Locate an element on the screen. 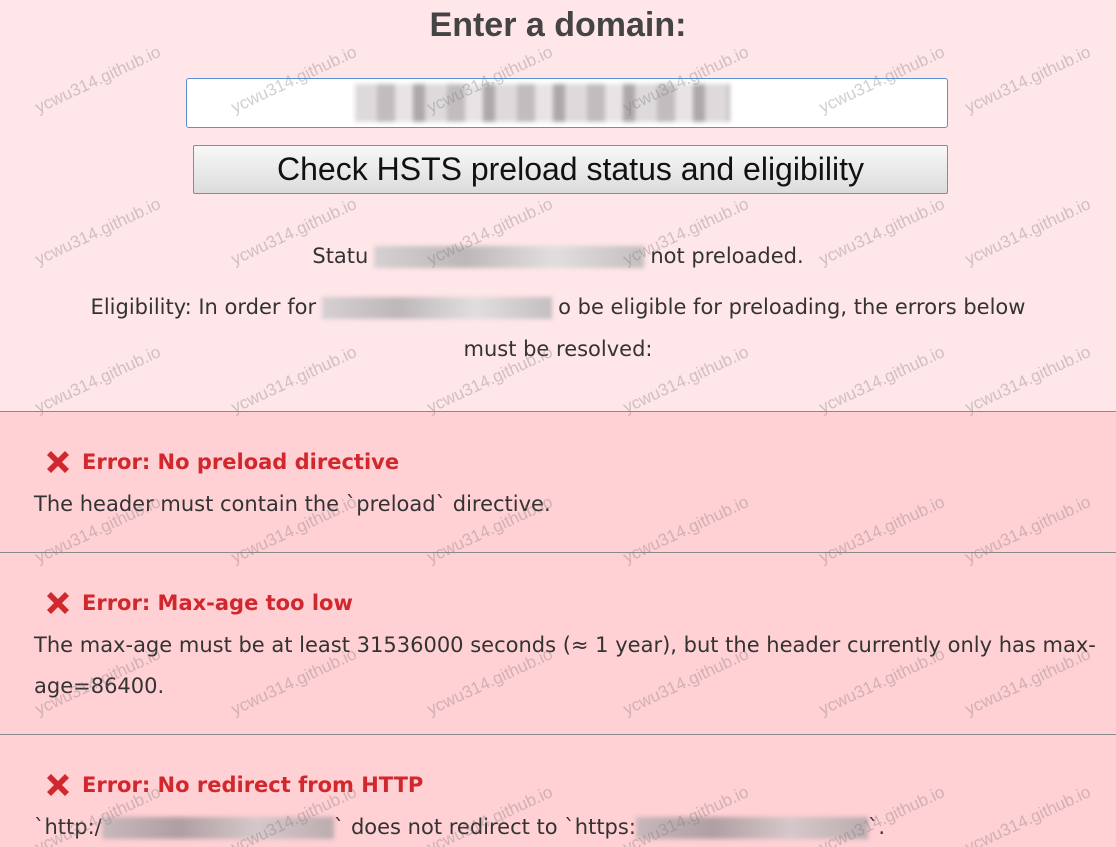 The image size is (1116, 847). status-text: Statu not preloaded. is located at coordinates (558, 256).